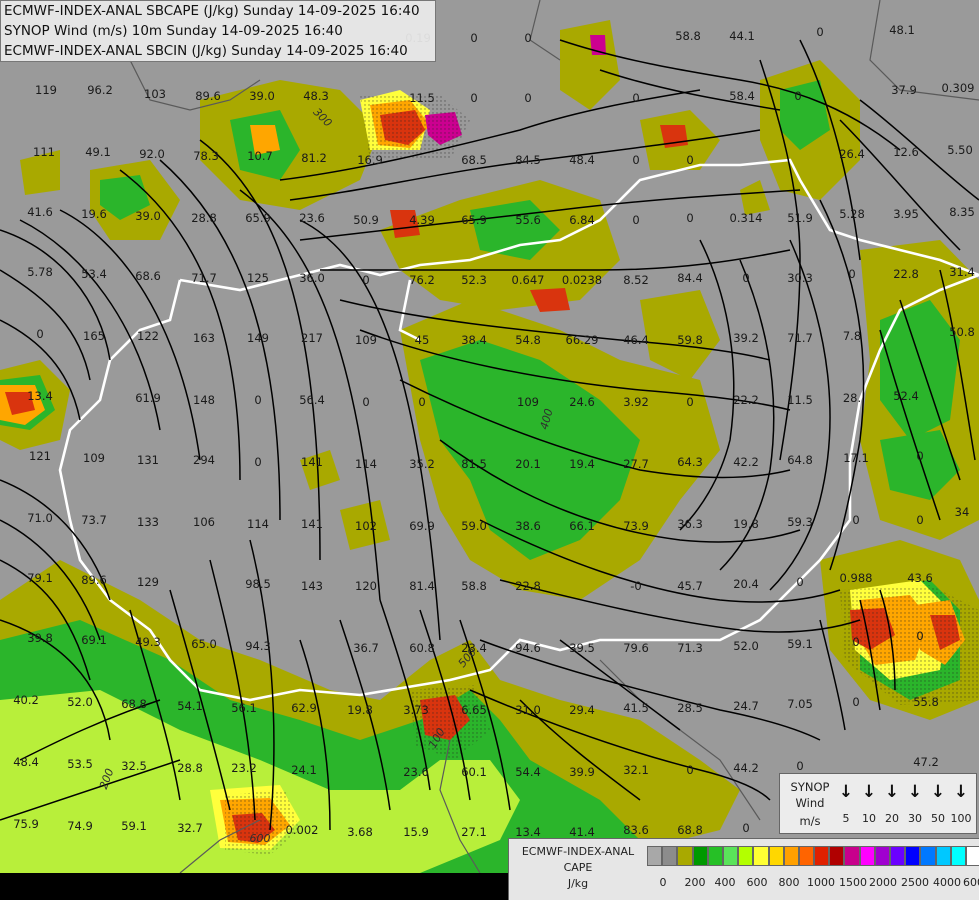 The height and width of the screenshot is (900, 979). I want to click on station-value: 37.9, so click(904, 90).